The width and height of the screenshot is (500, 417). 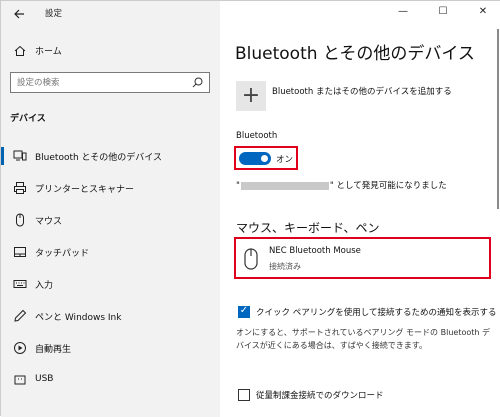 I want to click on plus-icon: +, so click(x=251, y=95).